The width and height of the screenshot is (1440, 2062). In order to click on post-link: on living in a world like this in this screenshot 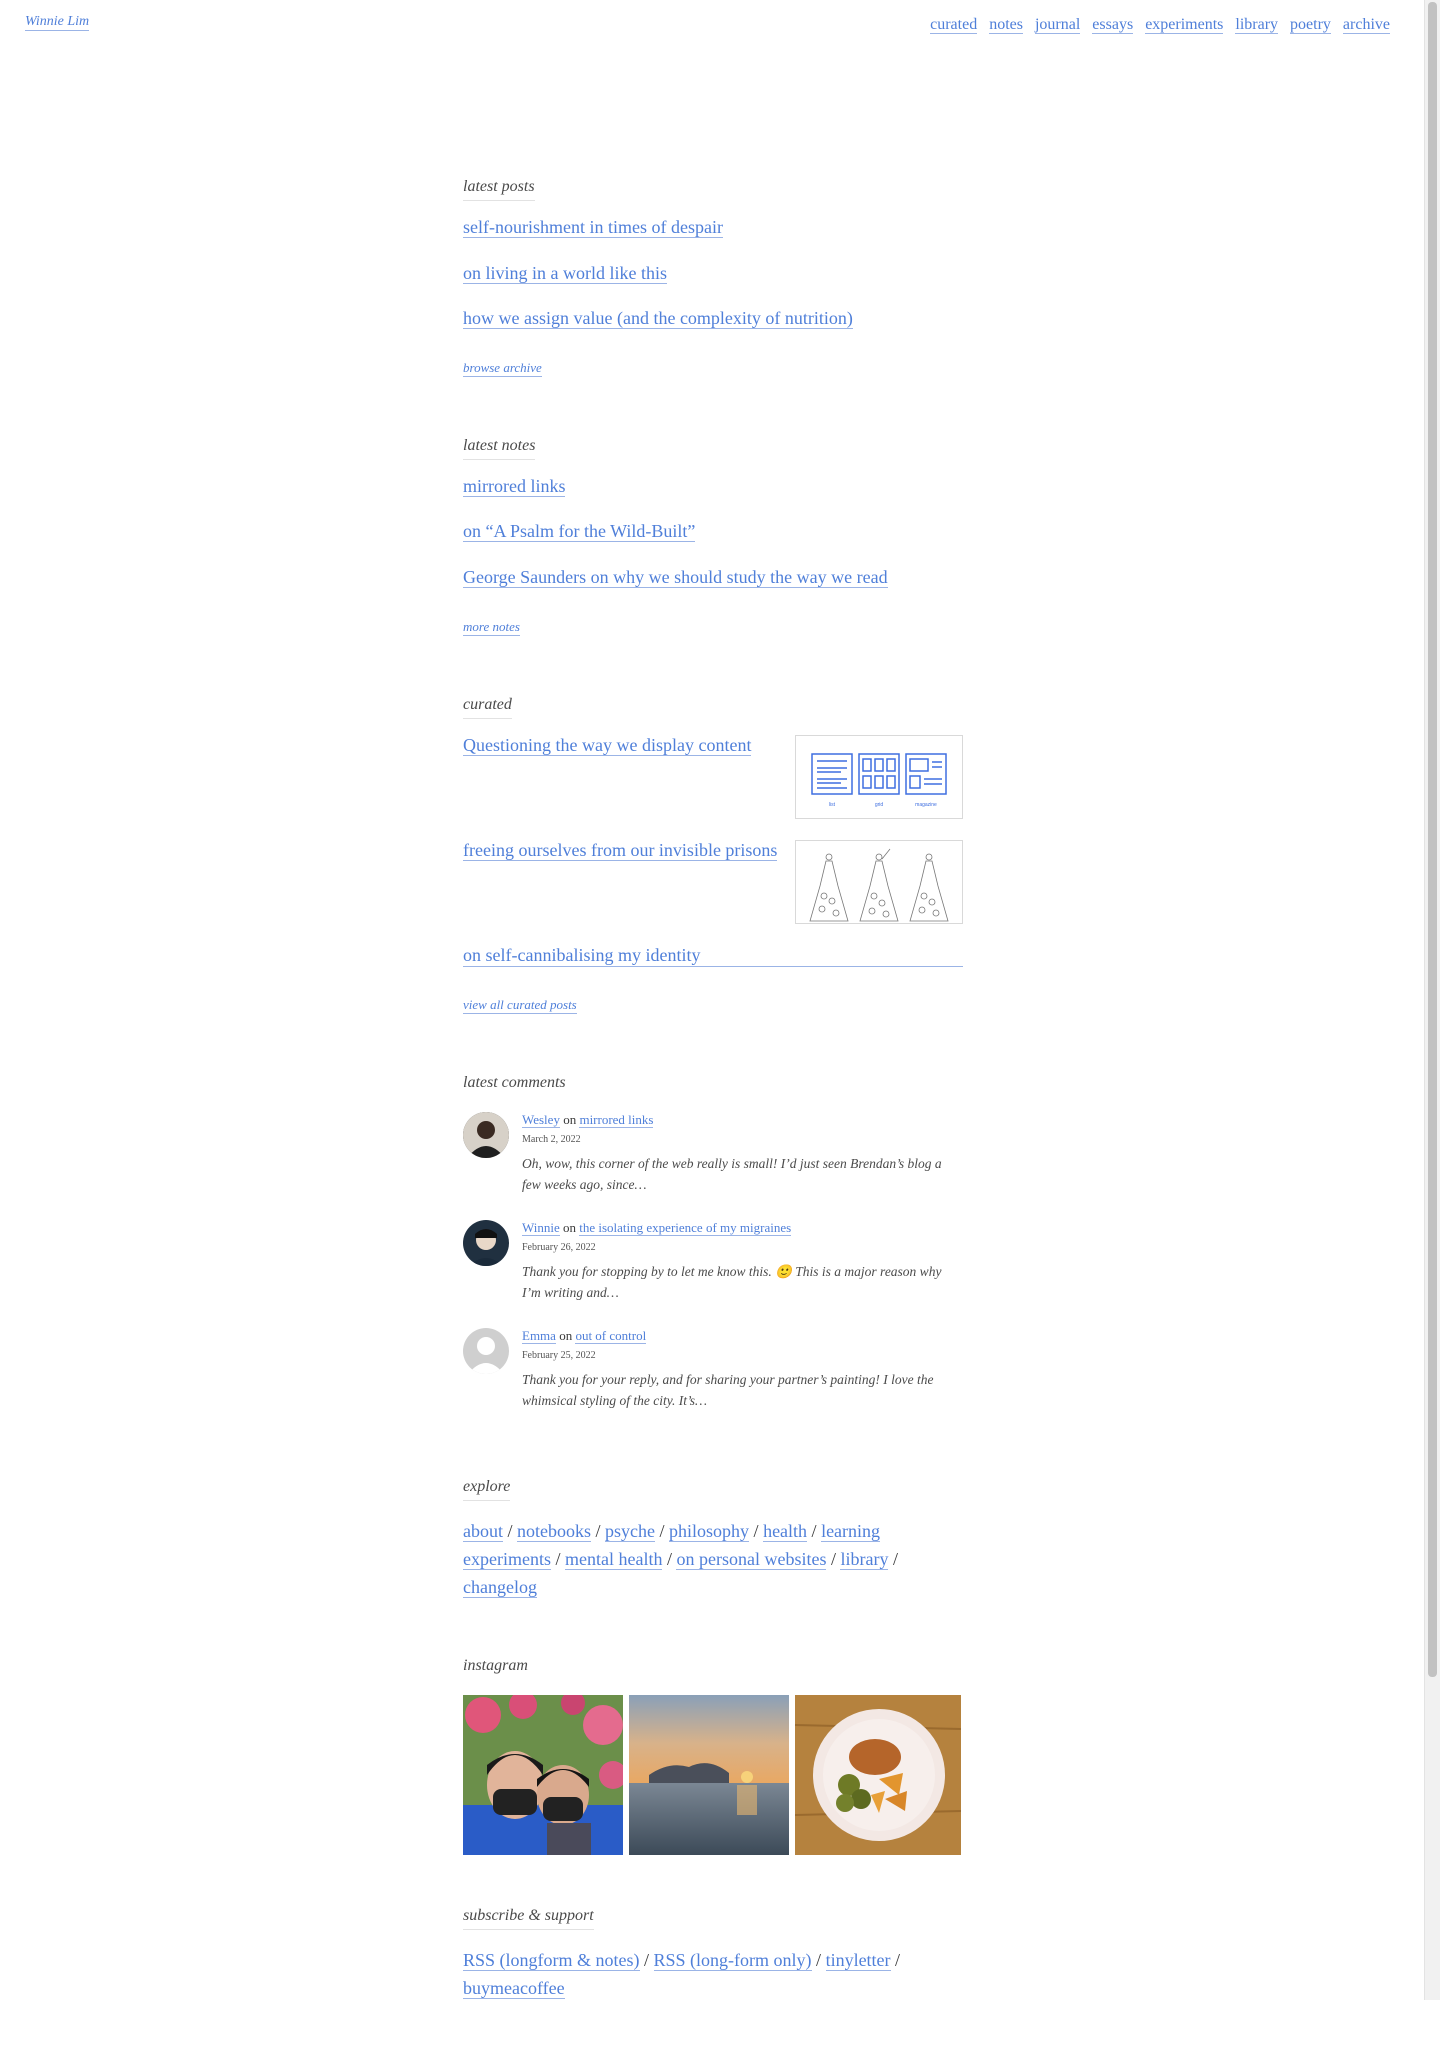, I will do `click(565, 273)`.